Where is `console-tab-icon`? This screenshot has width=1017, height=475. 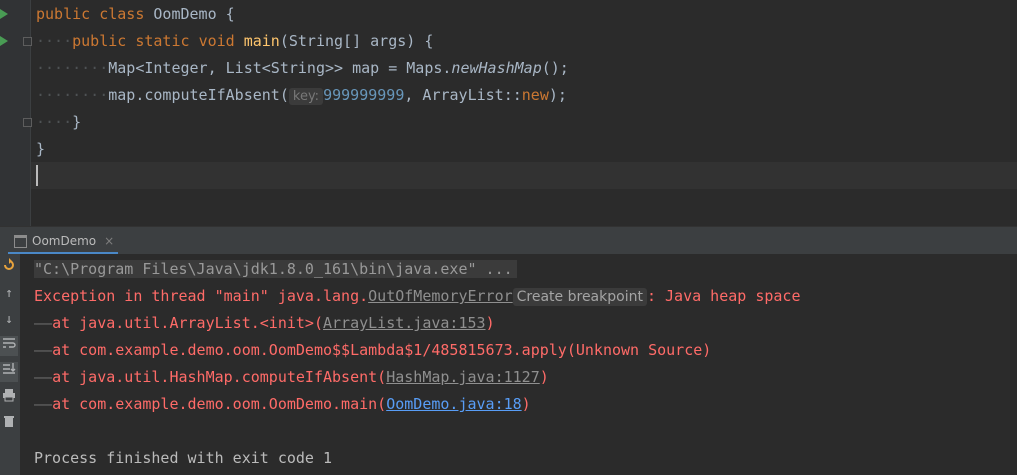
console-tab-icon is located at coordinates (20, 241).